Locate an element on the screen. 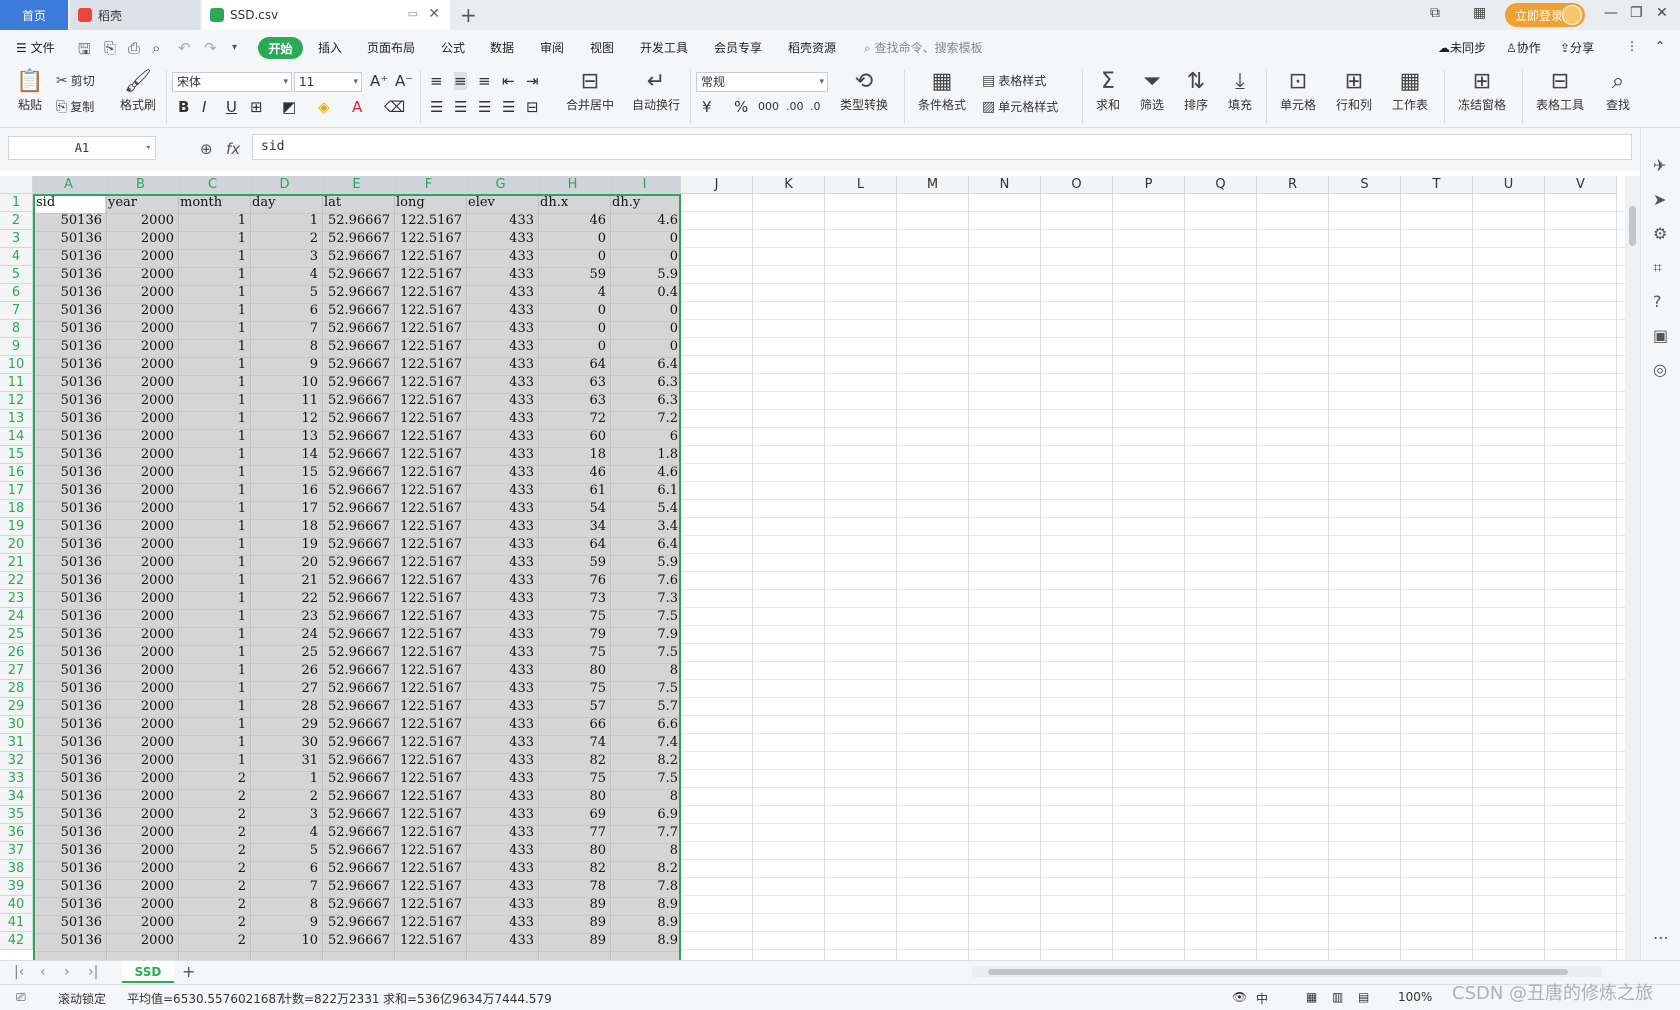  close-window-icon: ✕ is located at coordinates (1662, 13).